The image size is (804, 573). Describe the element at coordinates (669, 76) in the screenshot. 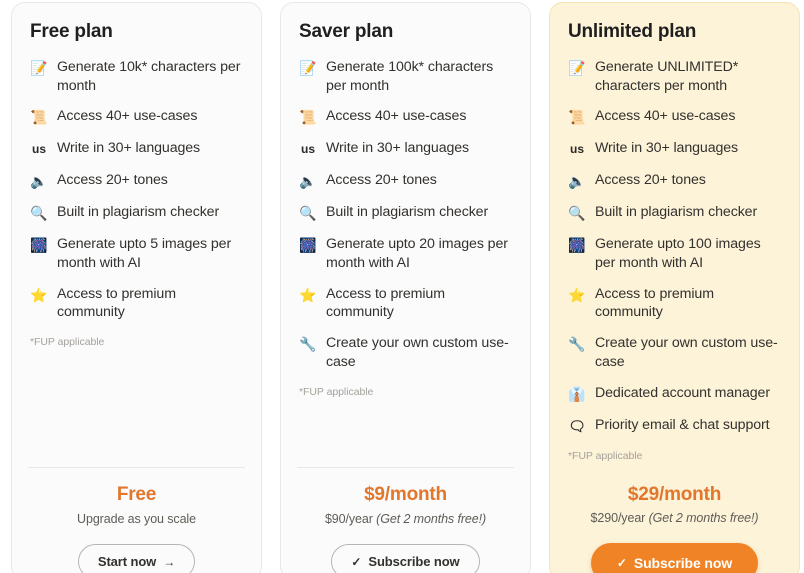

I see `feature-label: Generate UNLIMITED* characters per month` at that location.